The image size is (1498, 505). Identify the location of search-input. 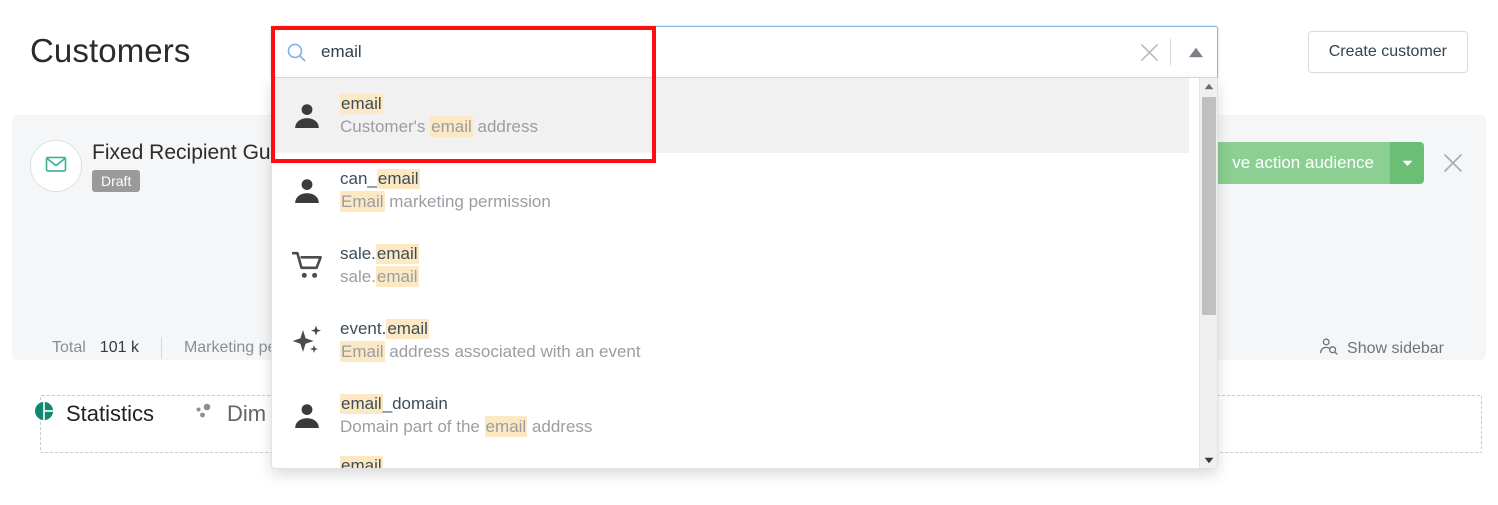
(726, 52).